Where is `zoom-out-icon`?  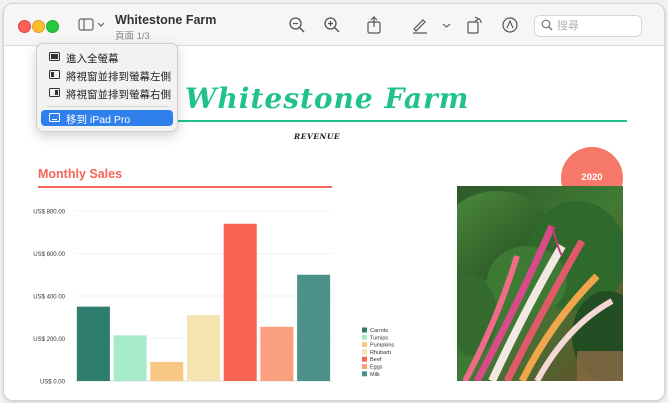
zoom-out-icon is located at coordinates (297, 25).